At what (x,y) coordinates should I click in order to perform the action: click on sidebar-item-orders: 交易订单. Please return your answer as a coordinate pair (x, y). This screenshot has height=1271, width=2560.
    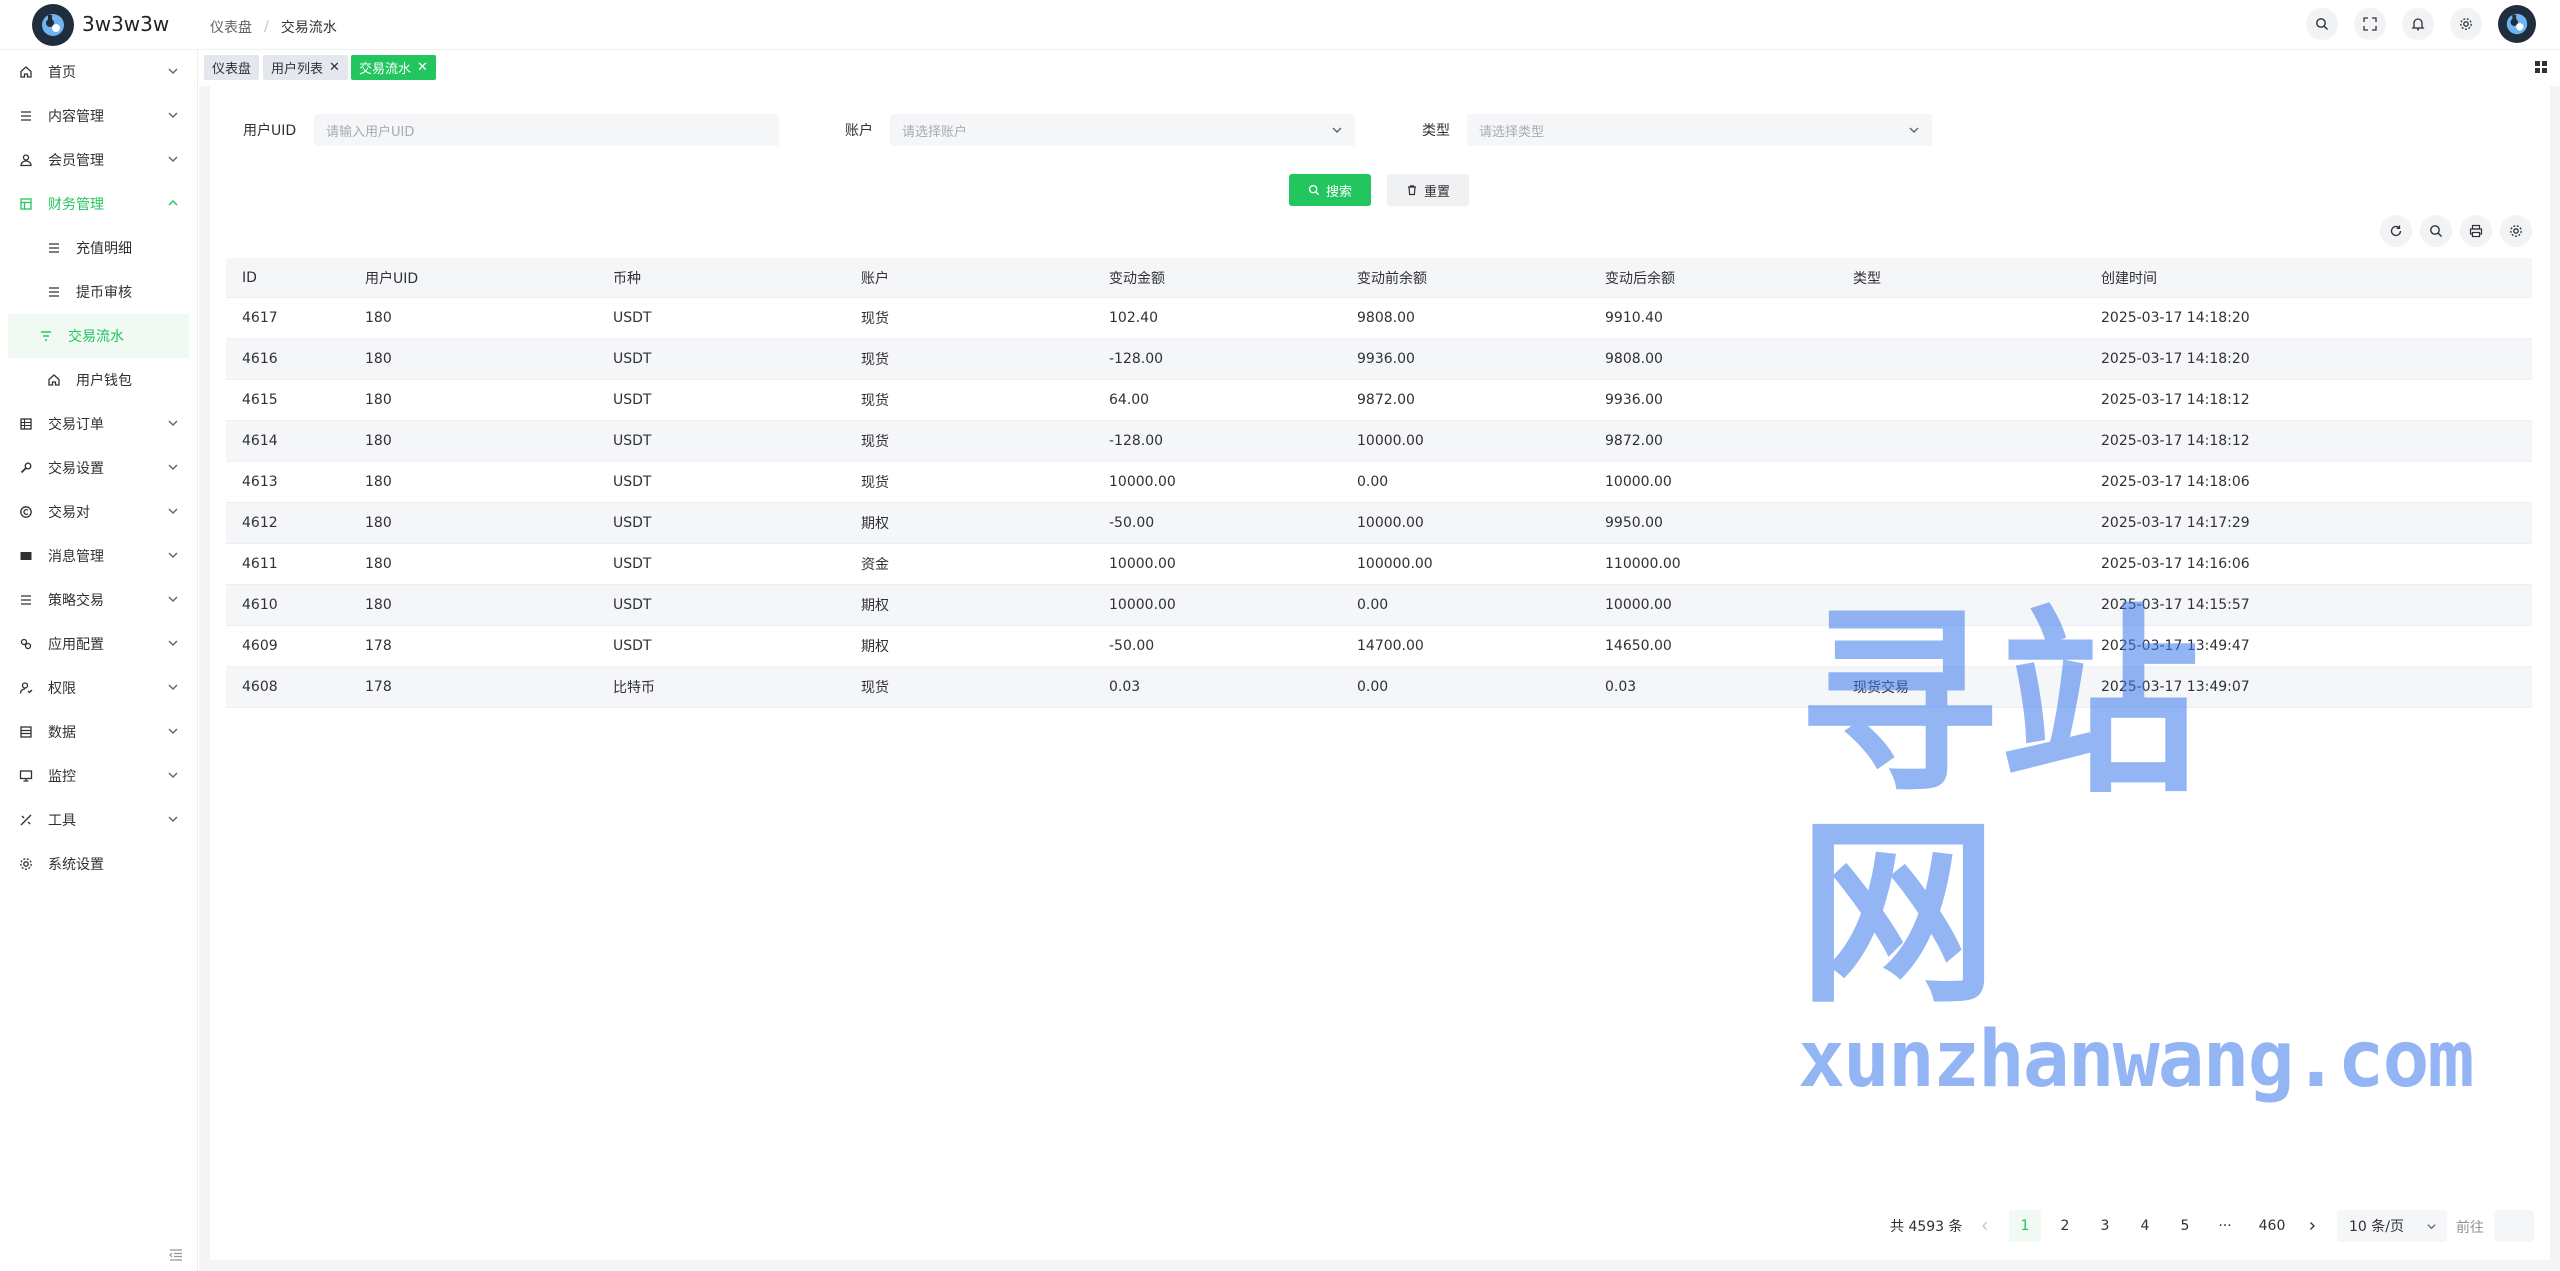
    Looking at the image, I should click on (98, 424).